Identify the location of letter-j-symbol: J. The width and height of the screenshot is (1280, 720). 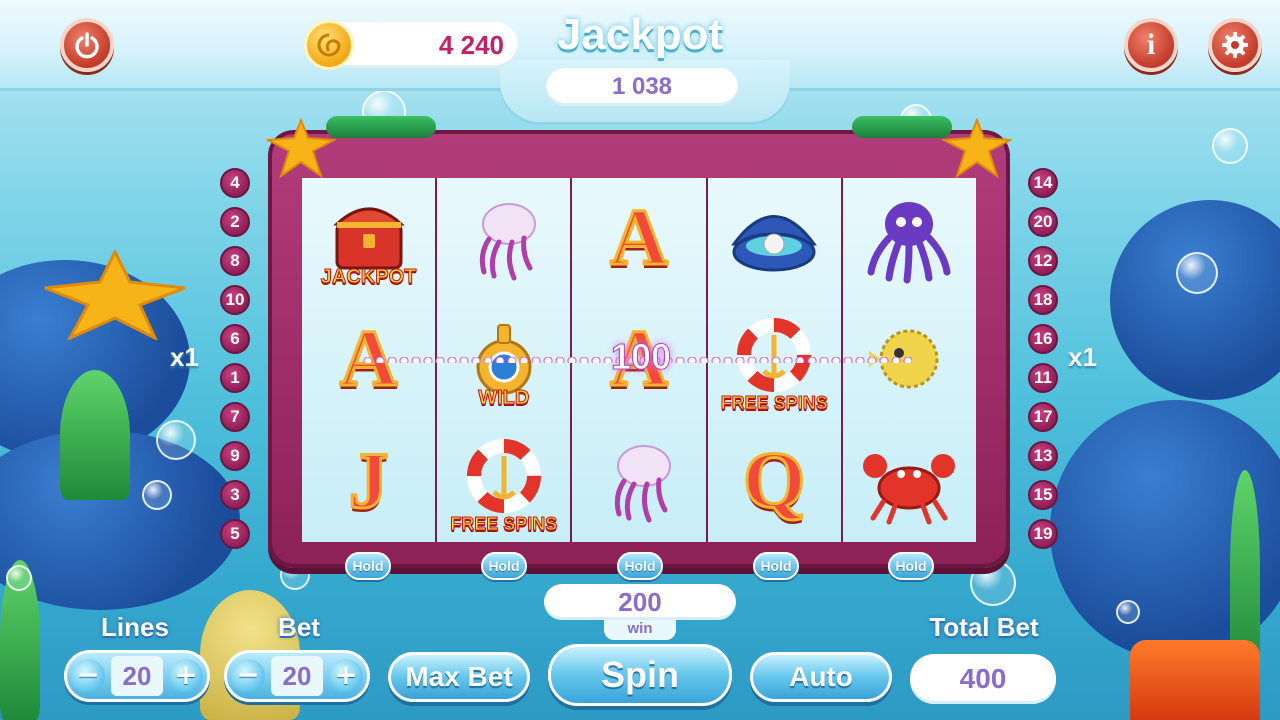
(368, 480).